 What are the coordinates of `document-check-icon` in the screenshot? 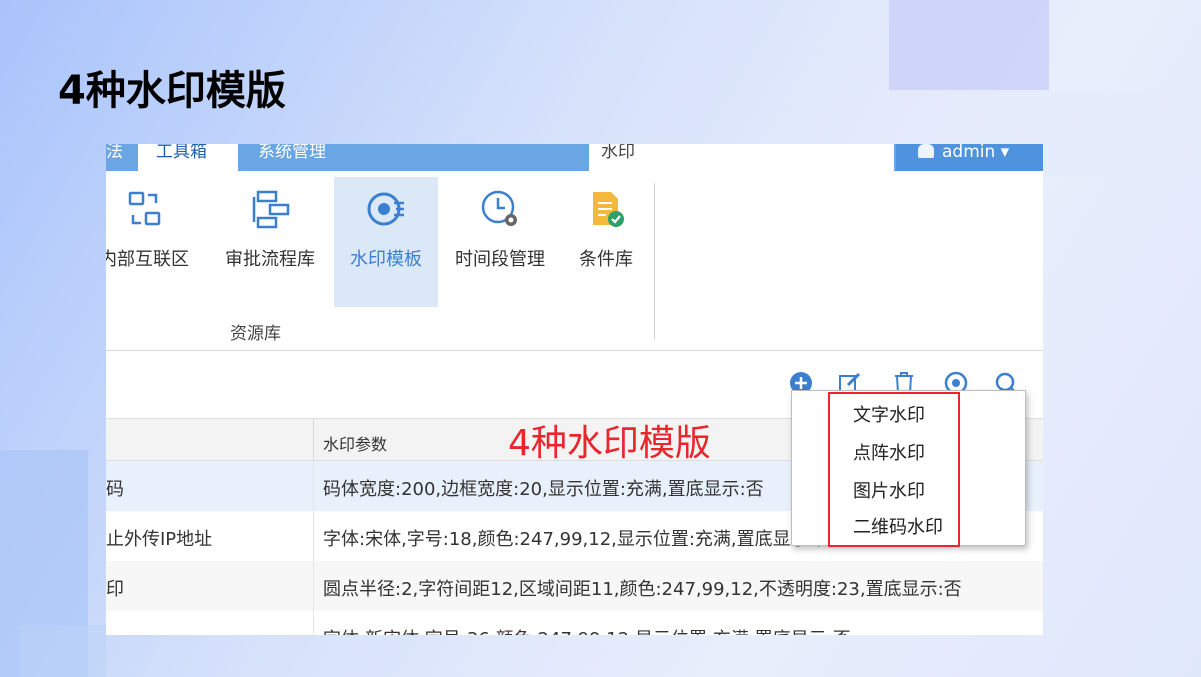 It's located at (606, 209).